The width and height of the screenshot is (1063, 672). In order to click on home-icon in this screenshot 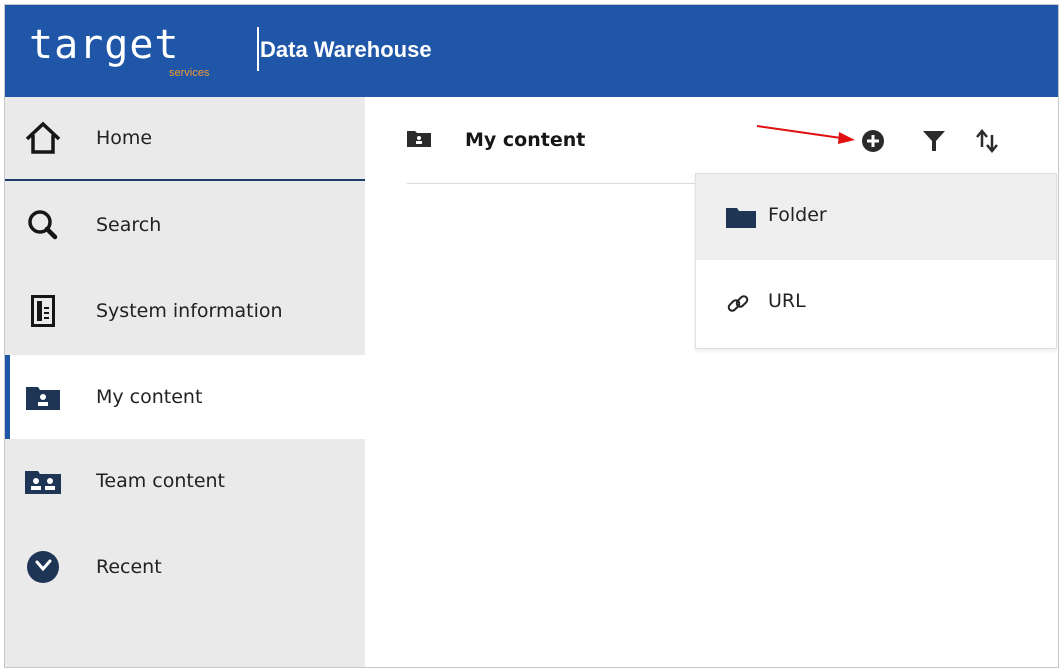, I will do `click(43, 138)`.